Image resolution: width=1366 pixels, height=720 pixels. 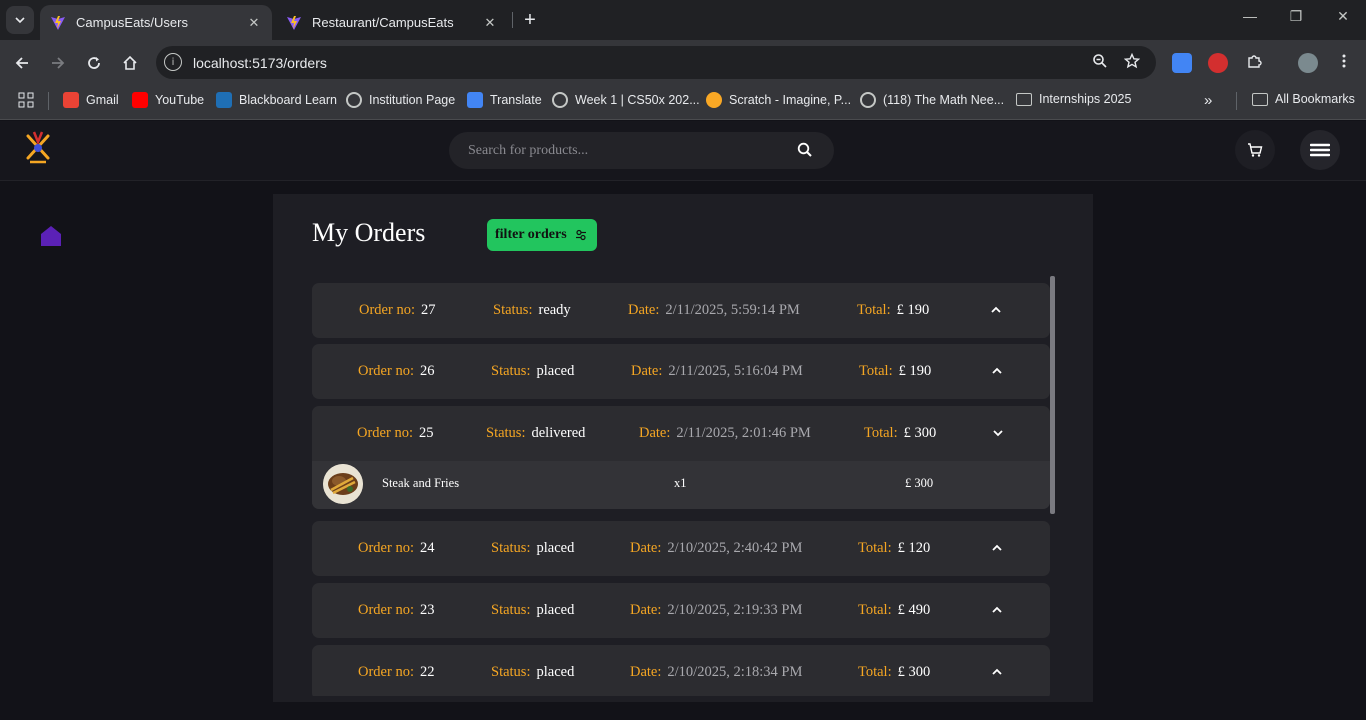 I want to click on status-field: Status: placed, so click(x=532, y=371).